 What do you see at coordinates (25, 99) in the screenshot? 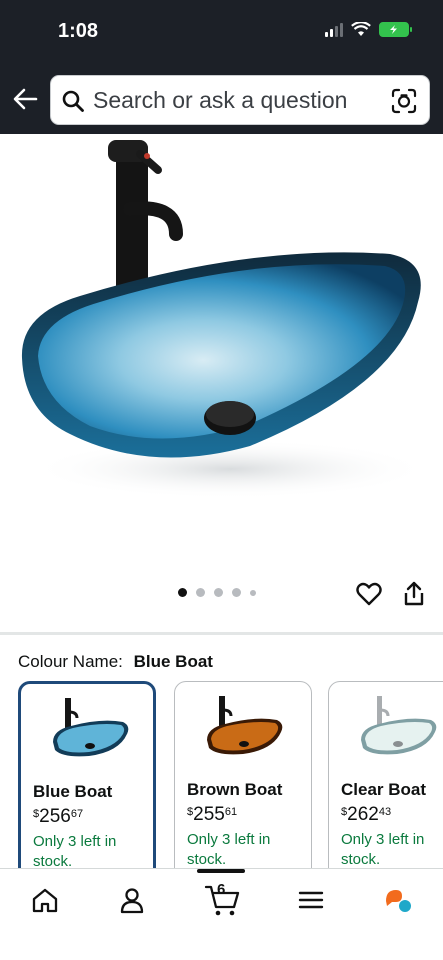
I see `back-arrow-icon` at bounding box center [25, 99].